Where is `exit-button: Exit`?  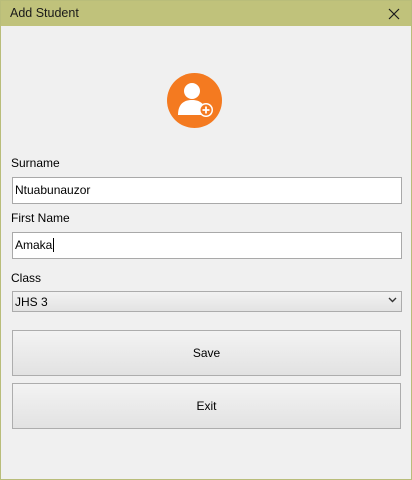 exit-button: Exit is located at coordinates (206, 406).